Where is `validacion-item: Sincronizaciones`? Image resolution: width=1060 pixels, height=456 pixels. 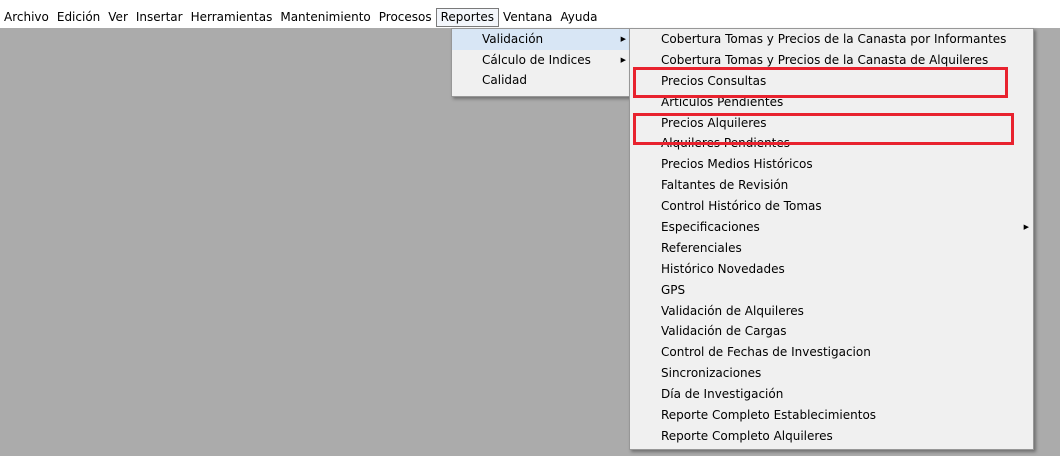
validacion-item: Sincronizaciones is located at coordinates (831, 373).